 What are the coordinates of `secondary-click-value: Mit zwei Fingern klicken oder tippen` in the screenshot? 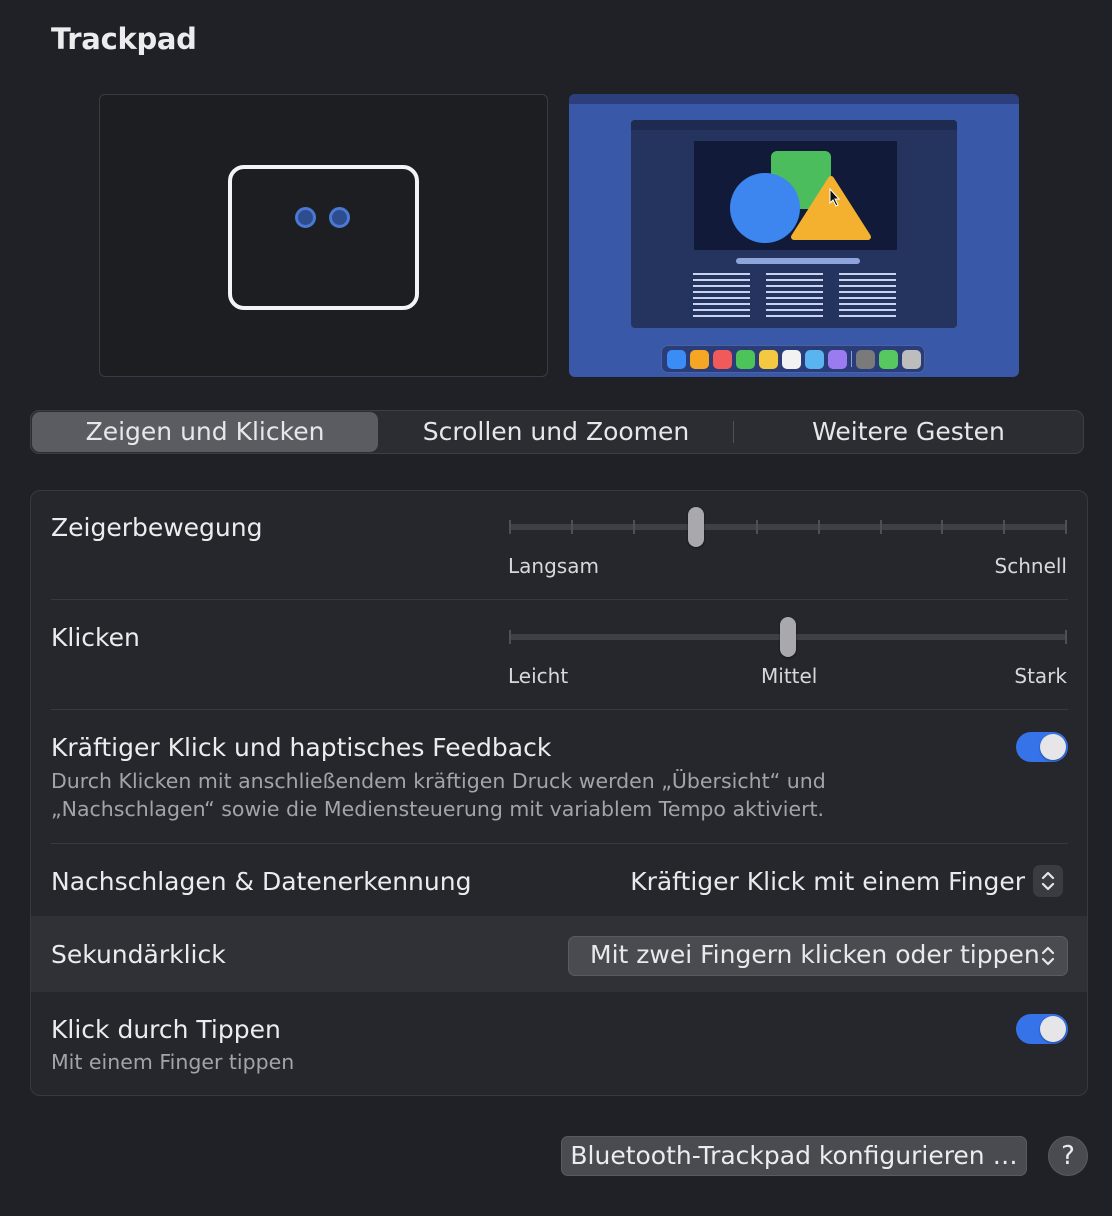 It's located at (815, 954).